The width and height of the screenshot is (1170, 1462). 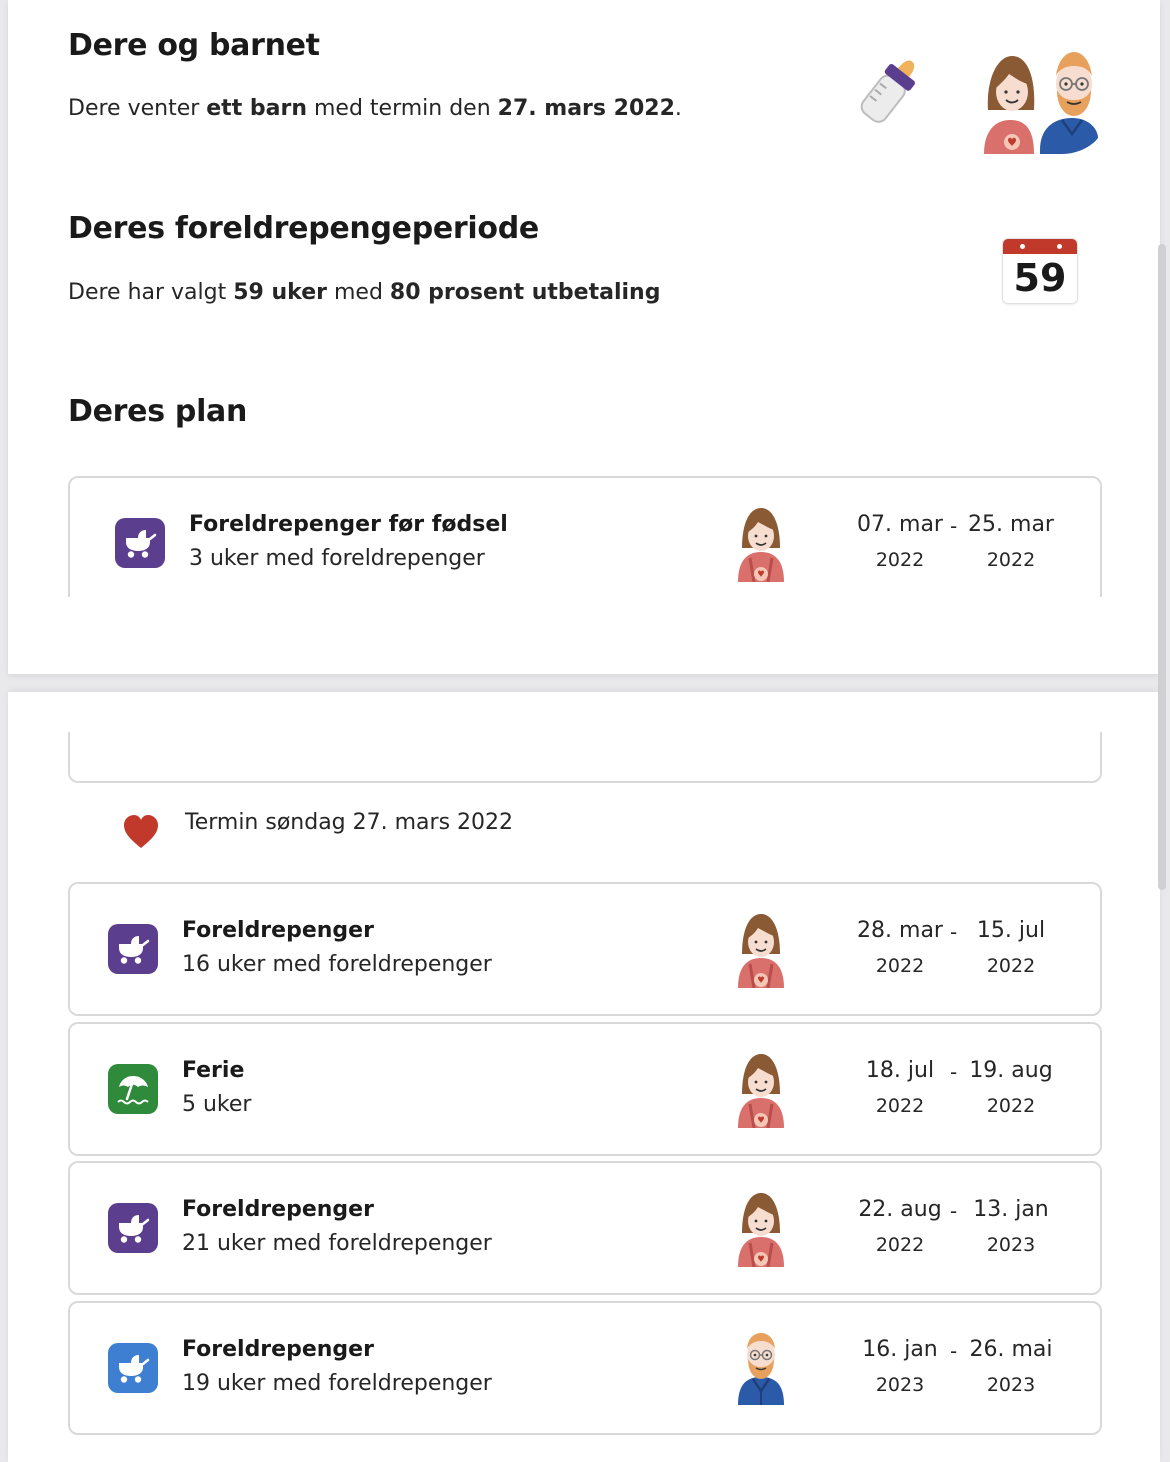 I want to click on section-title-plan: Deres plan, so click(x=158, y=411).